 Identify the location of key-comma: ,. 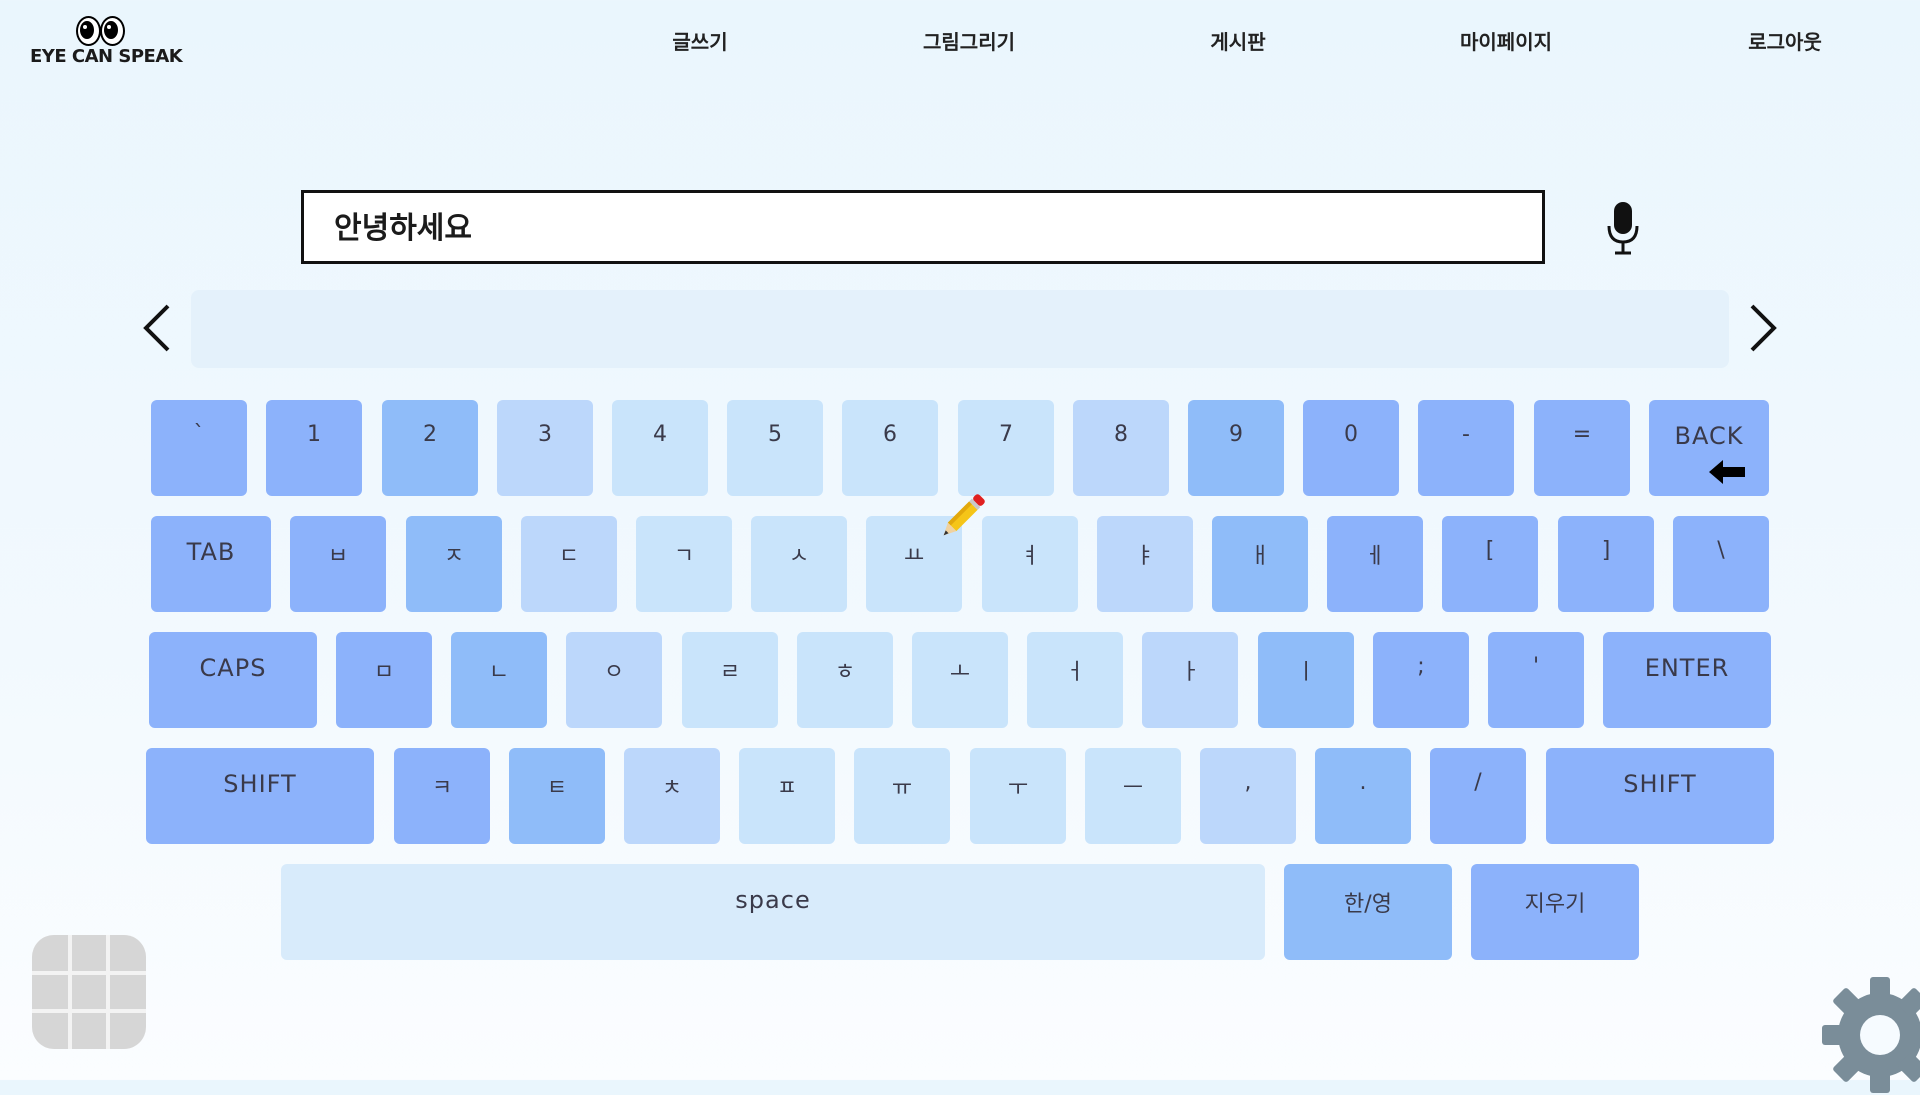
(1248, 796).